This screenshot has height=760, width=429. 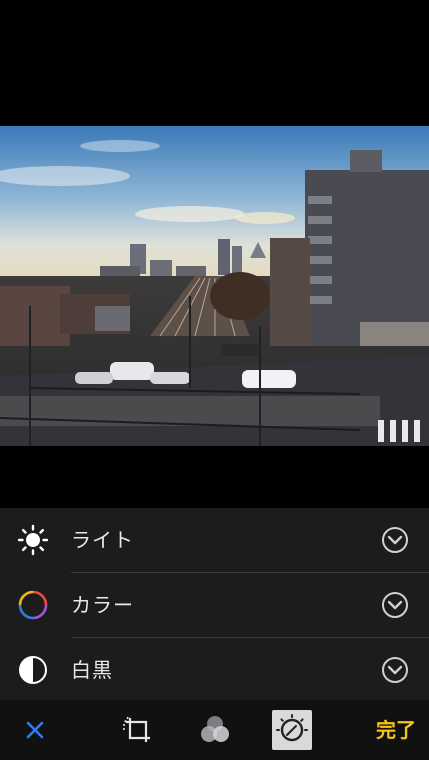 I want to click on cancel-button, so click(x=35, y=730).